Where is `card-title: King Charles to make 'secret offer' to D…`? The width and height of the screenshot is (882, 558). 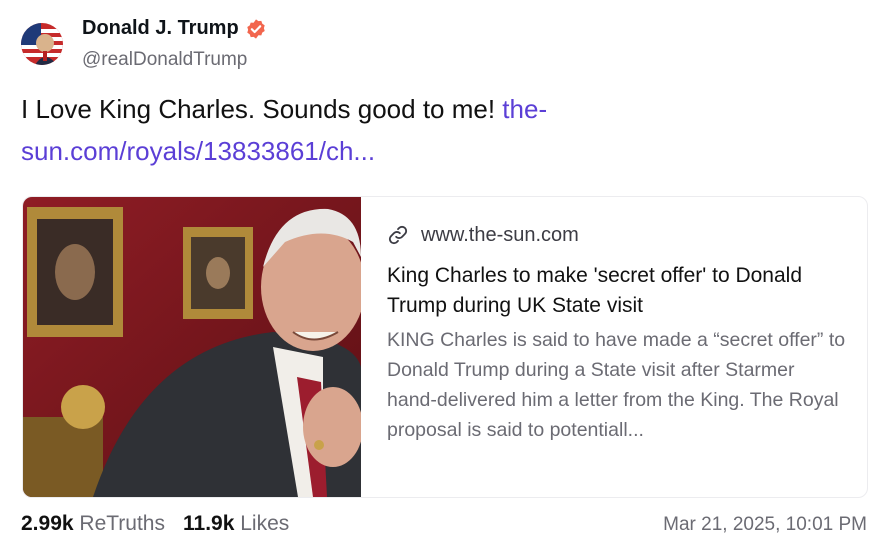
card-title: King Charles to make 'secret offer' to D… is located at coordinates (595, 290).